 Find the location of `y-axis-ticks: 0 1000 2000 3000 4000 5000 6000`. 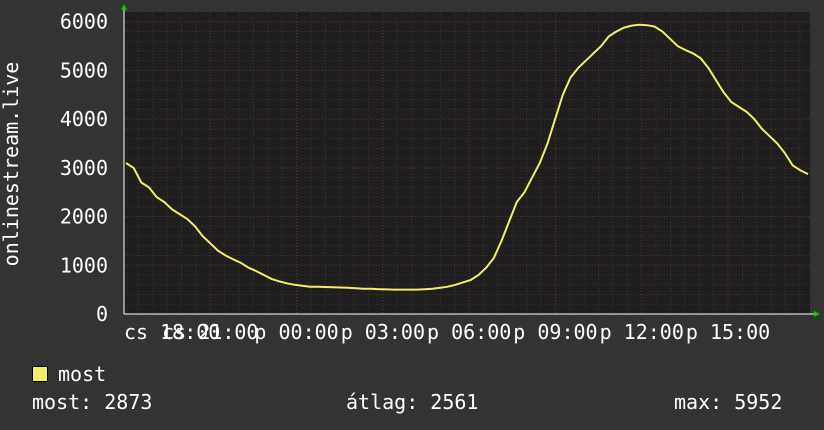

y-axis-ticks: 0 1000 2000 3000 4000 5000 6000 is located at coordinates (84, 168).